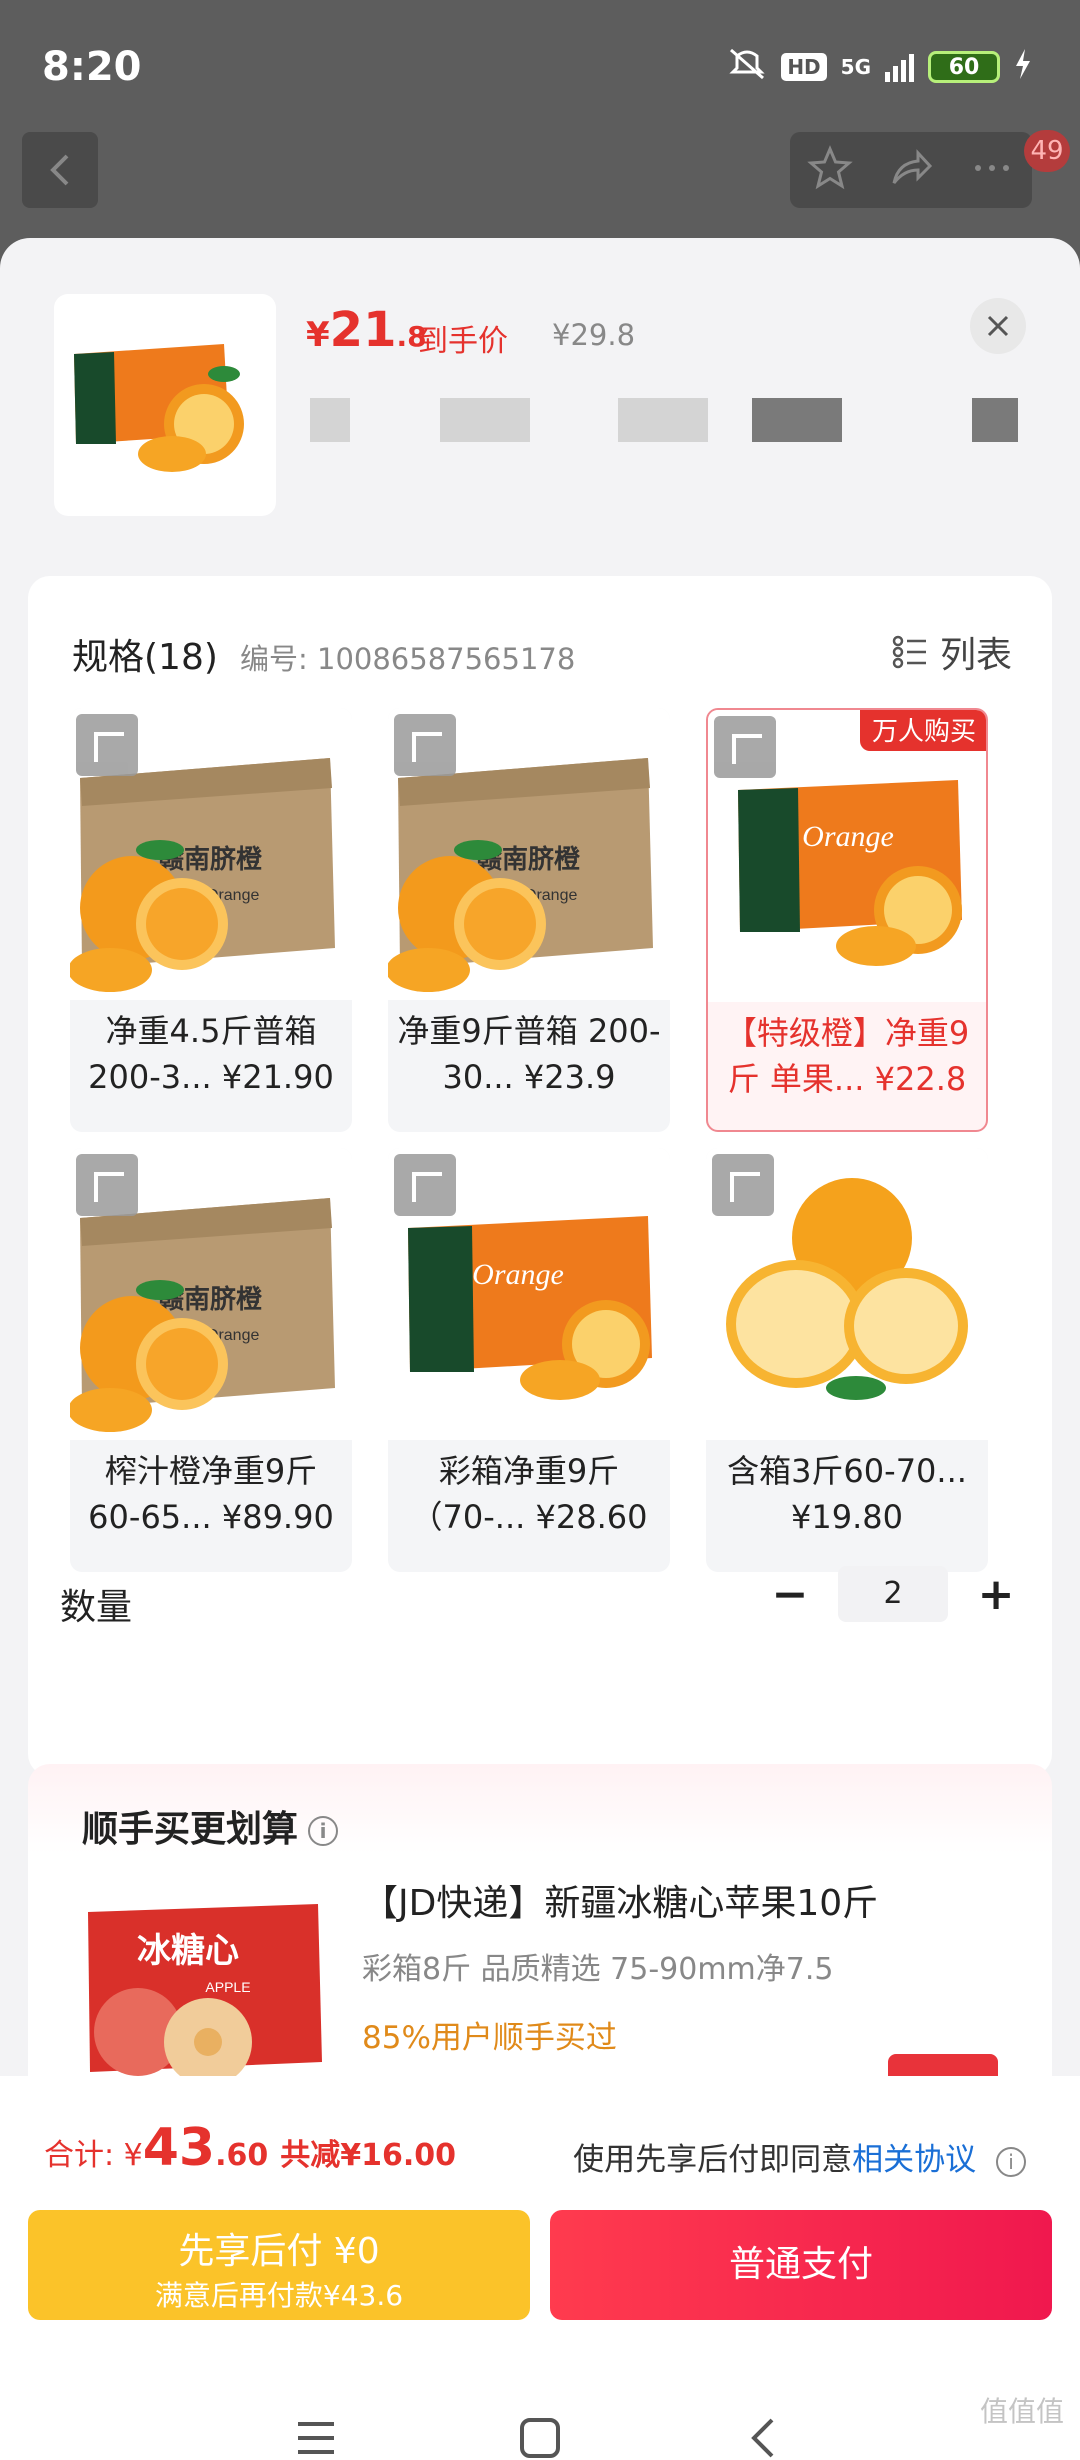  What do you see at coordinates (909, 652) in the screenshot?
I see `list-icon` at bounding box center [909, 652].